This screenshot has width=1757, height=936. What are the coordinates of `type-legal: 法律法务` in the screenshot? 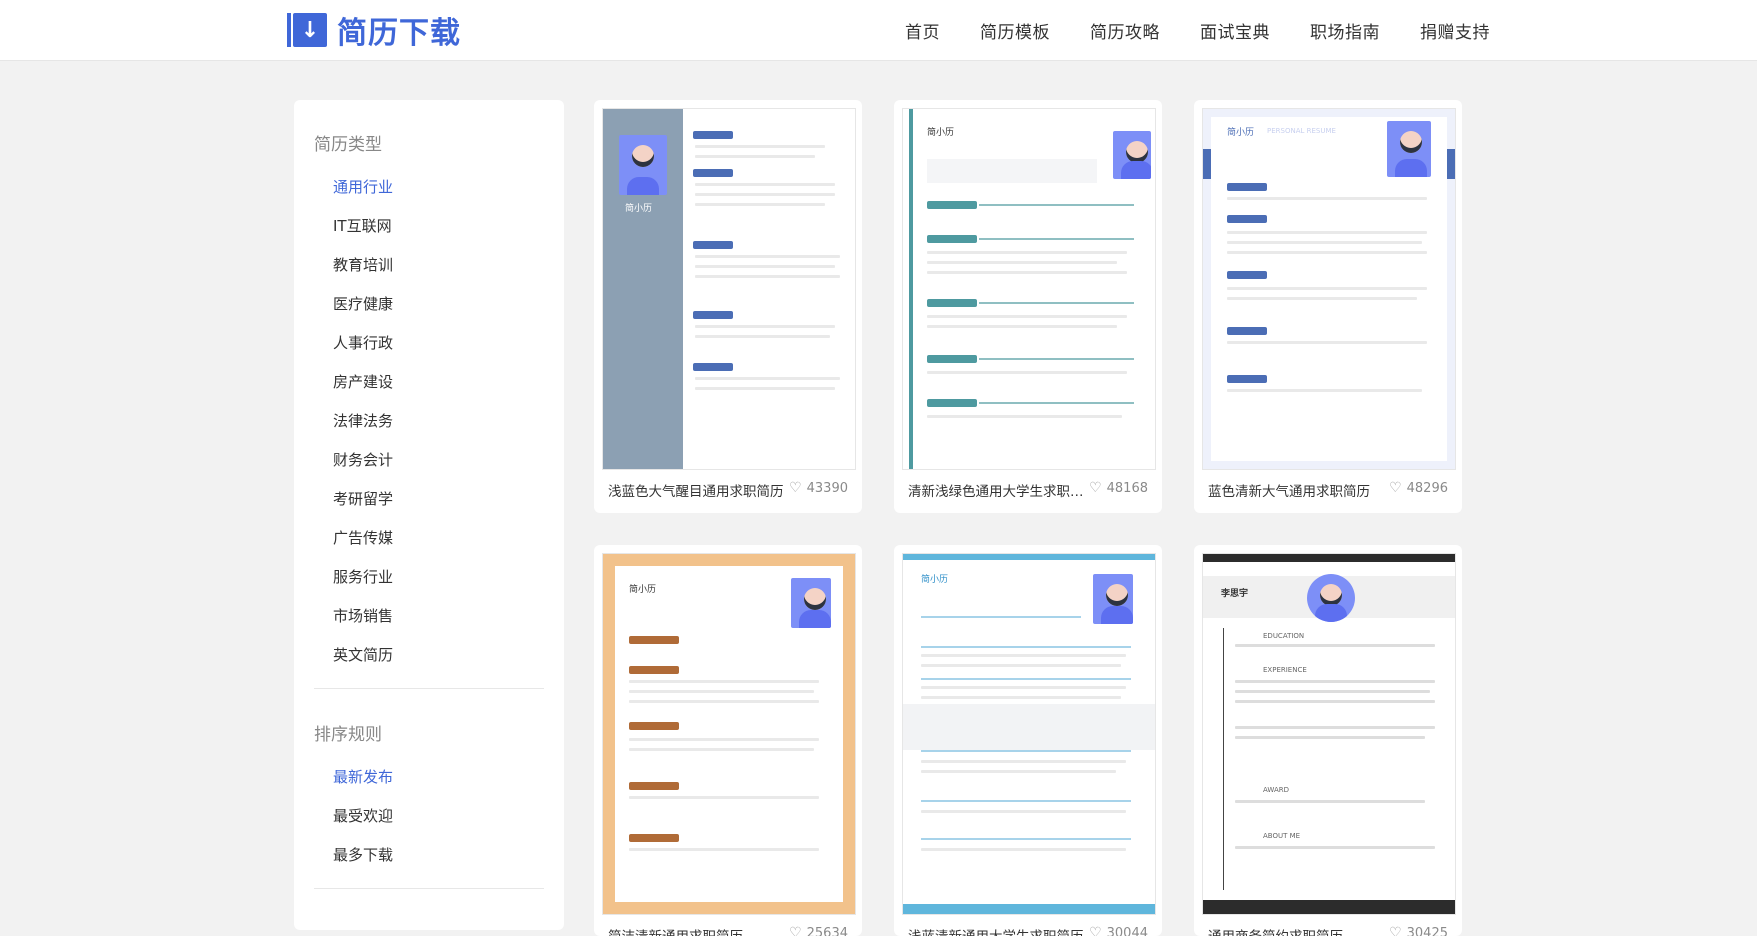 It's located at (363, 420).